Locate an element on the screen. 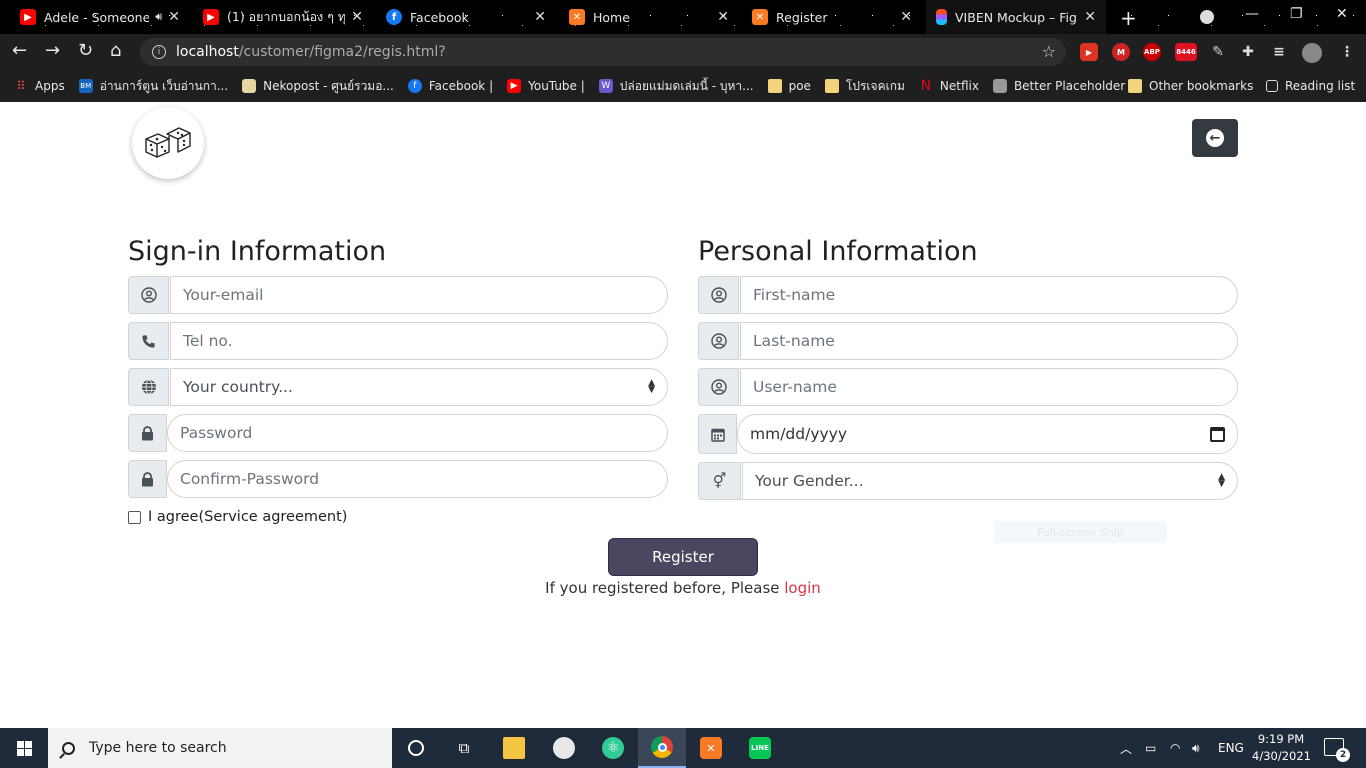  taskbar-chrome is located at coordinates (662, 748).